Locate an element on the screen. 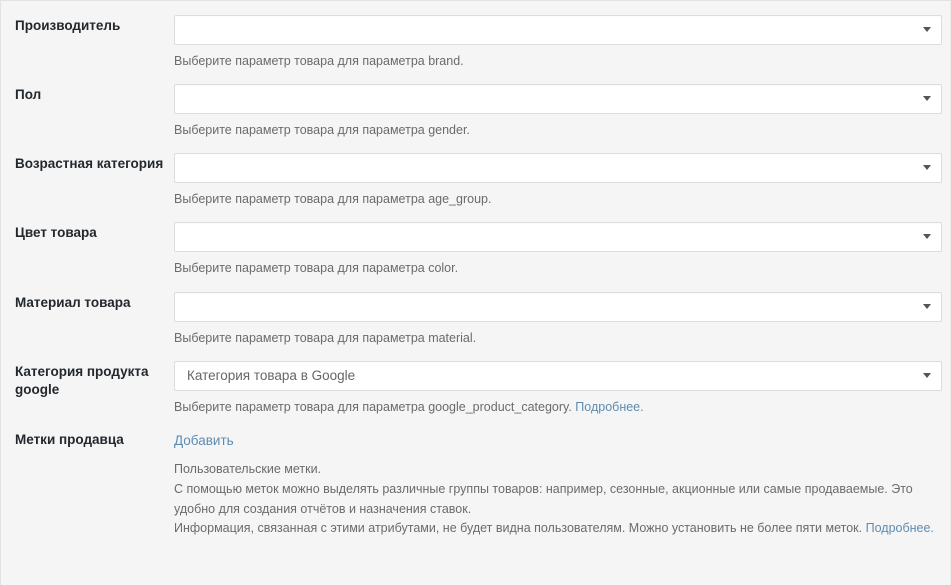 This screenshot has height=585, width=951. select-wrapper-material is located at coordinates (558, 306).